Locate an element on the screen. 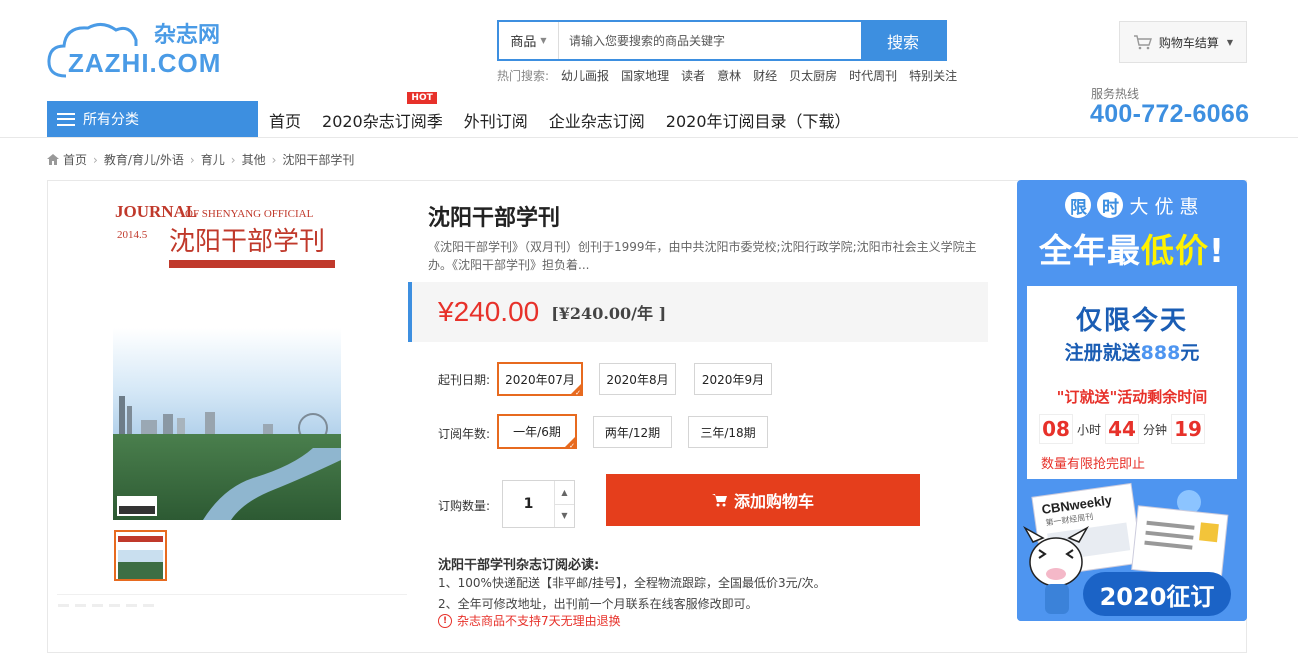 Image resolution: width=1298 pixels, height=655 pixels. period-option: 两年/12期 is located at coordinates (632, 432).